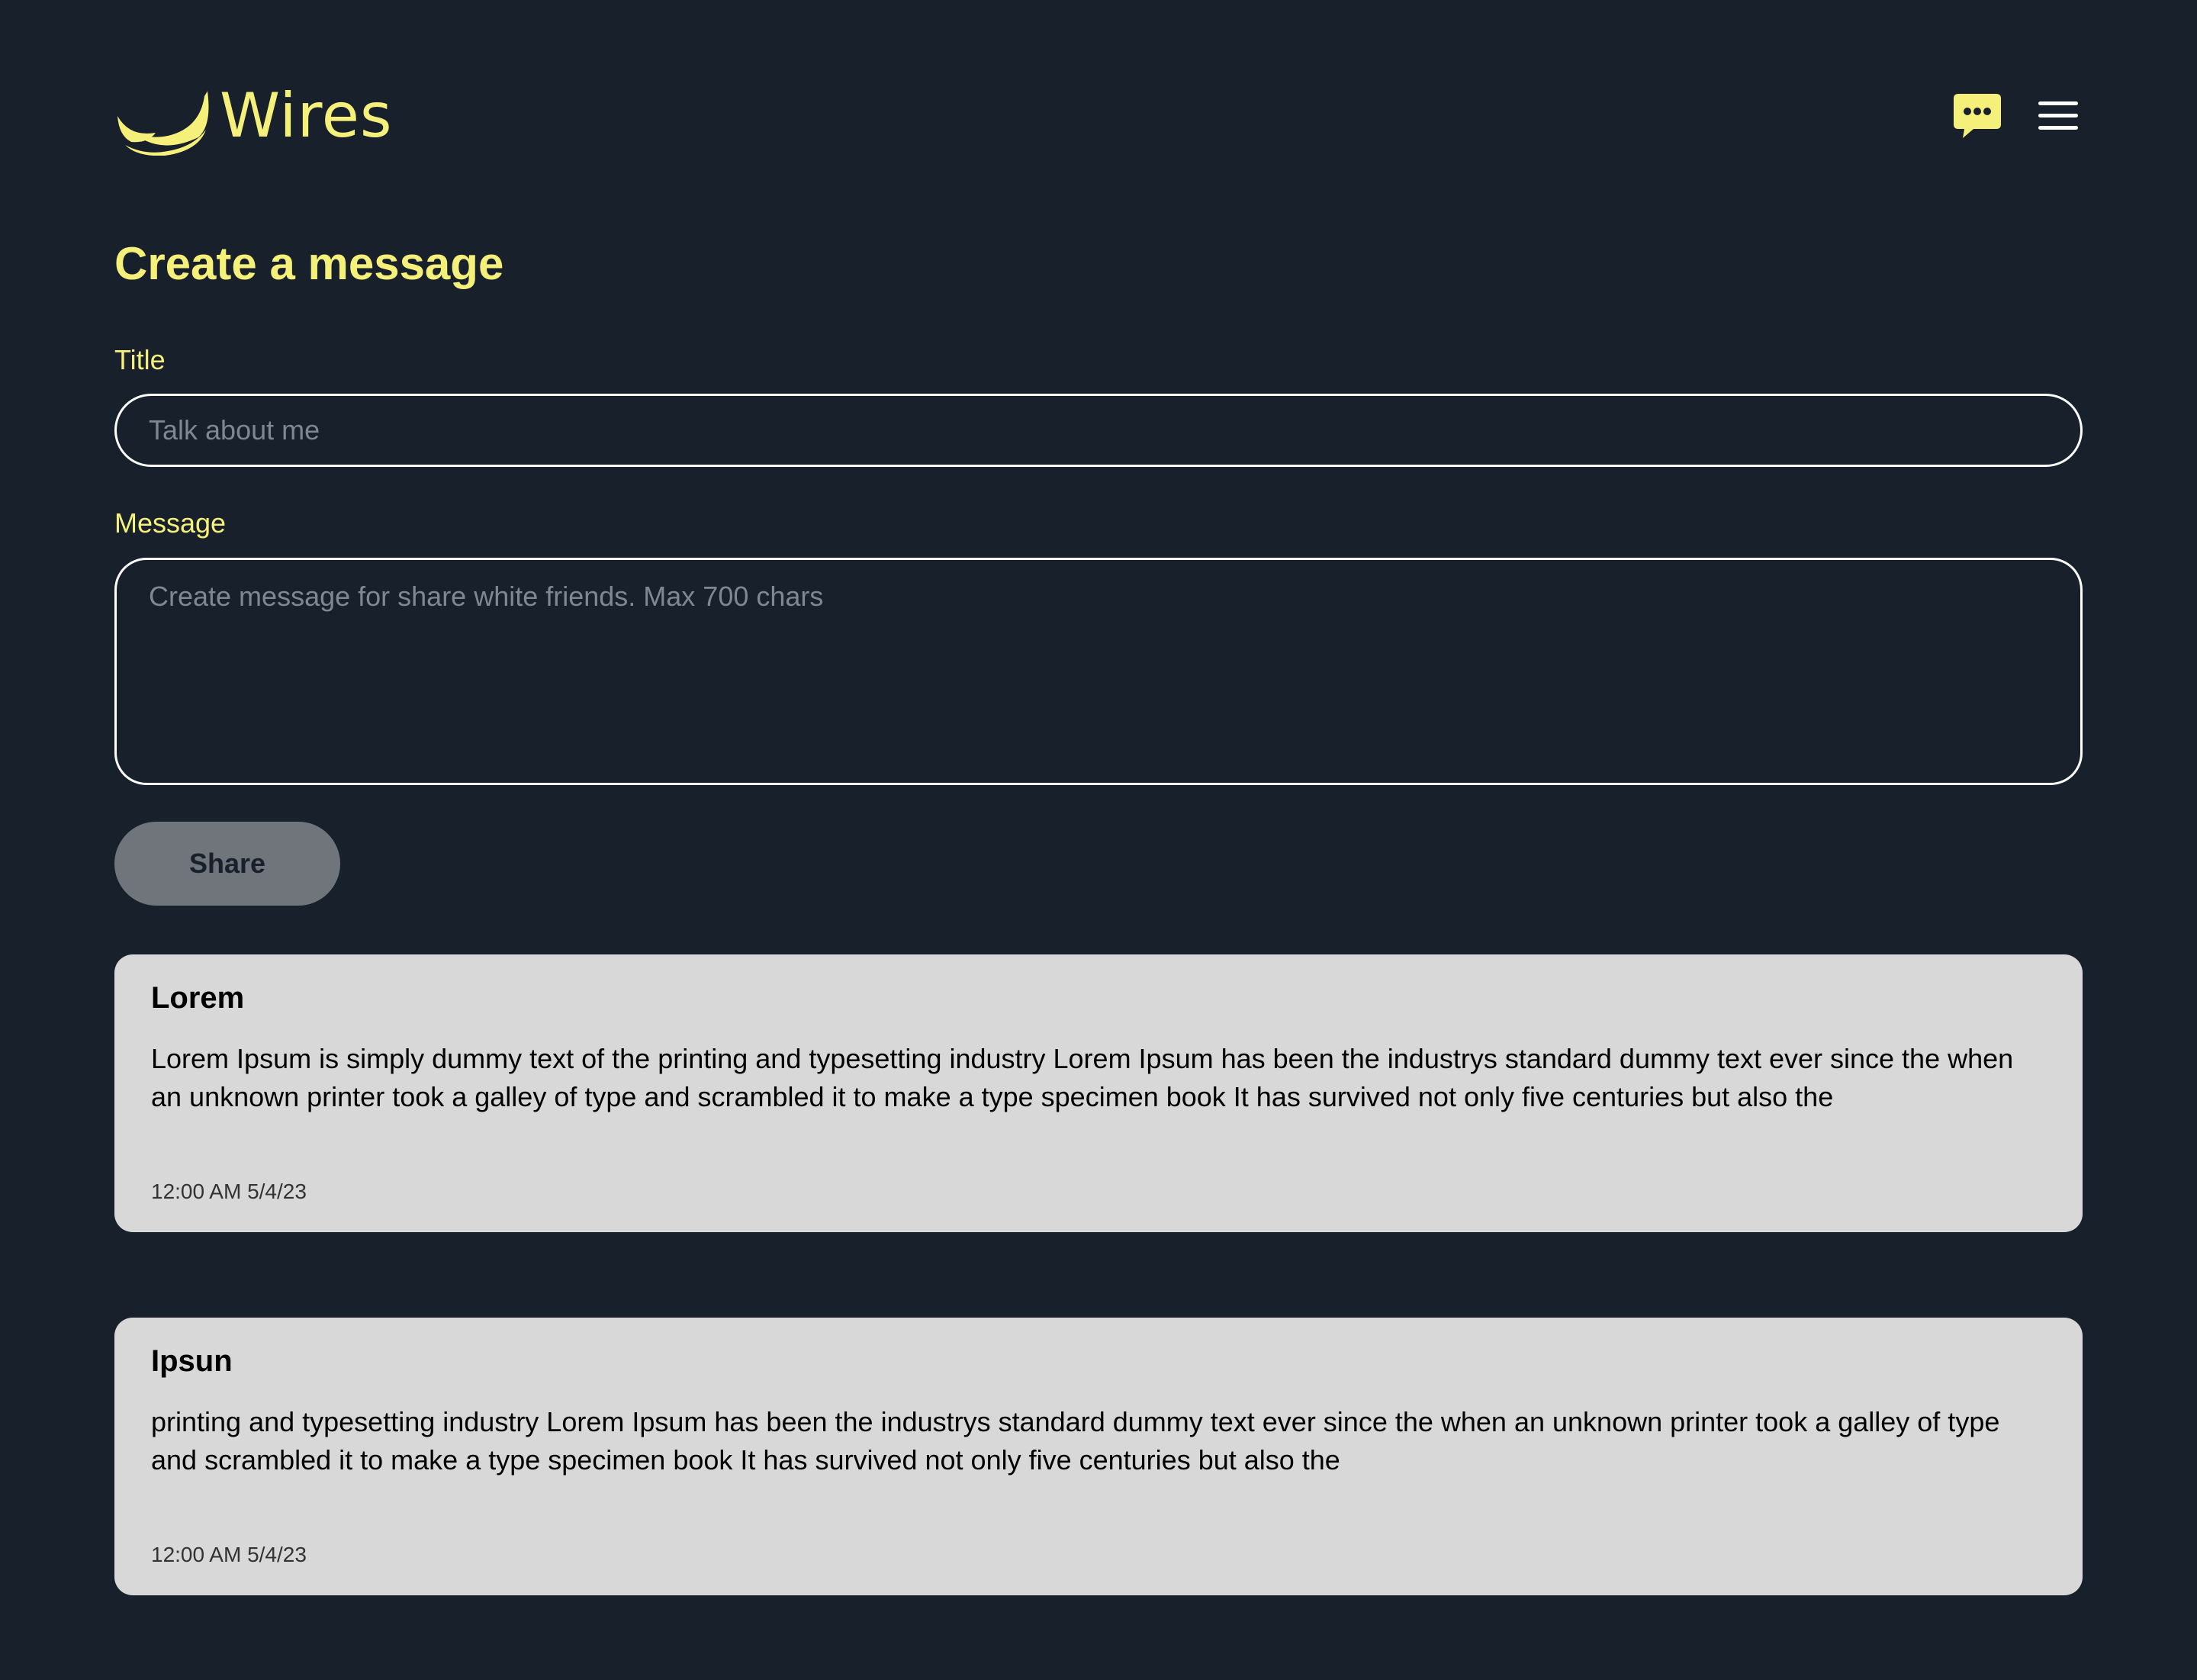 The width and height of the screenshot is (2197, 1680). I want to click on menu-button, so click(2058, 118).